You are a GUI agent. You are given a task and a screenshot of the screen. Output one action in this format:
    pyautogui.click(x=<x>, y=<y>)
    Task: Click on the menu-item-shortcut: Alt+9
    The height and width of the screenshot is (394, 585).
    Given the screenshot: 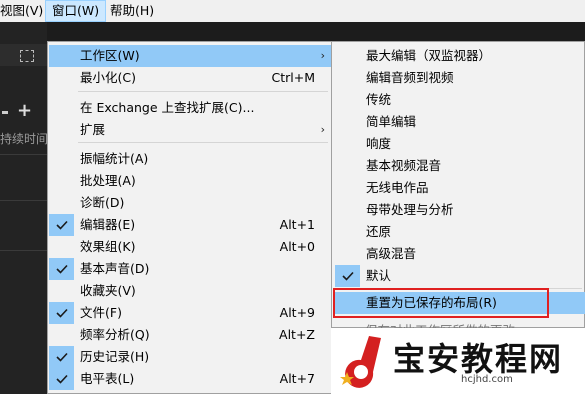 What is the action you would take?
    pyautogui.click(x=297, y=312)
    